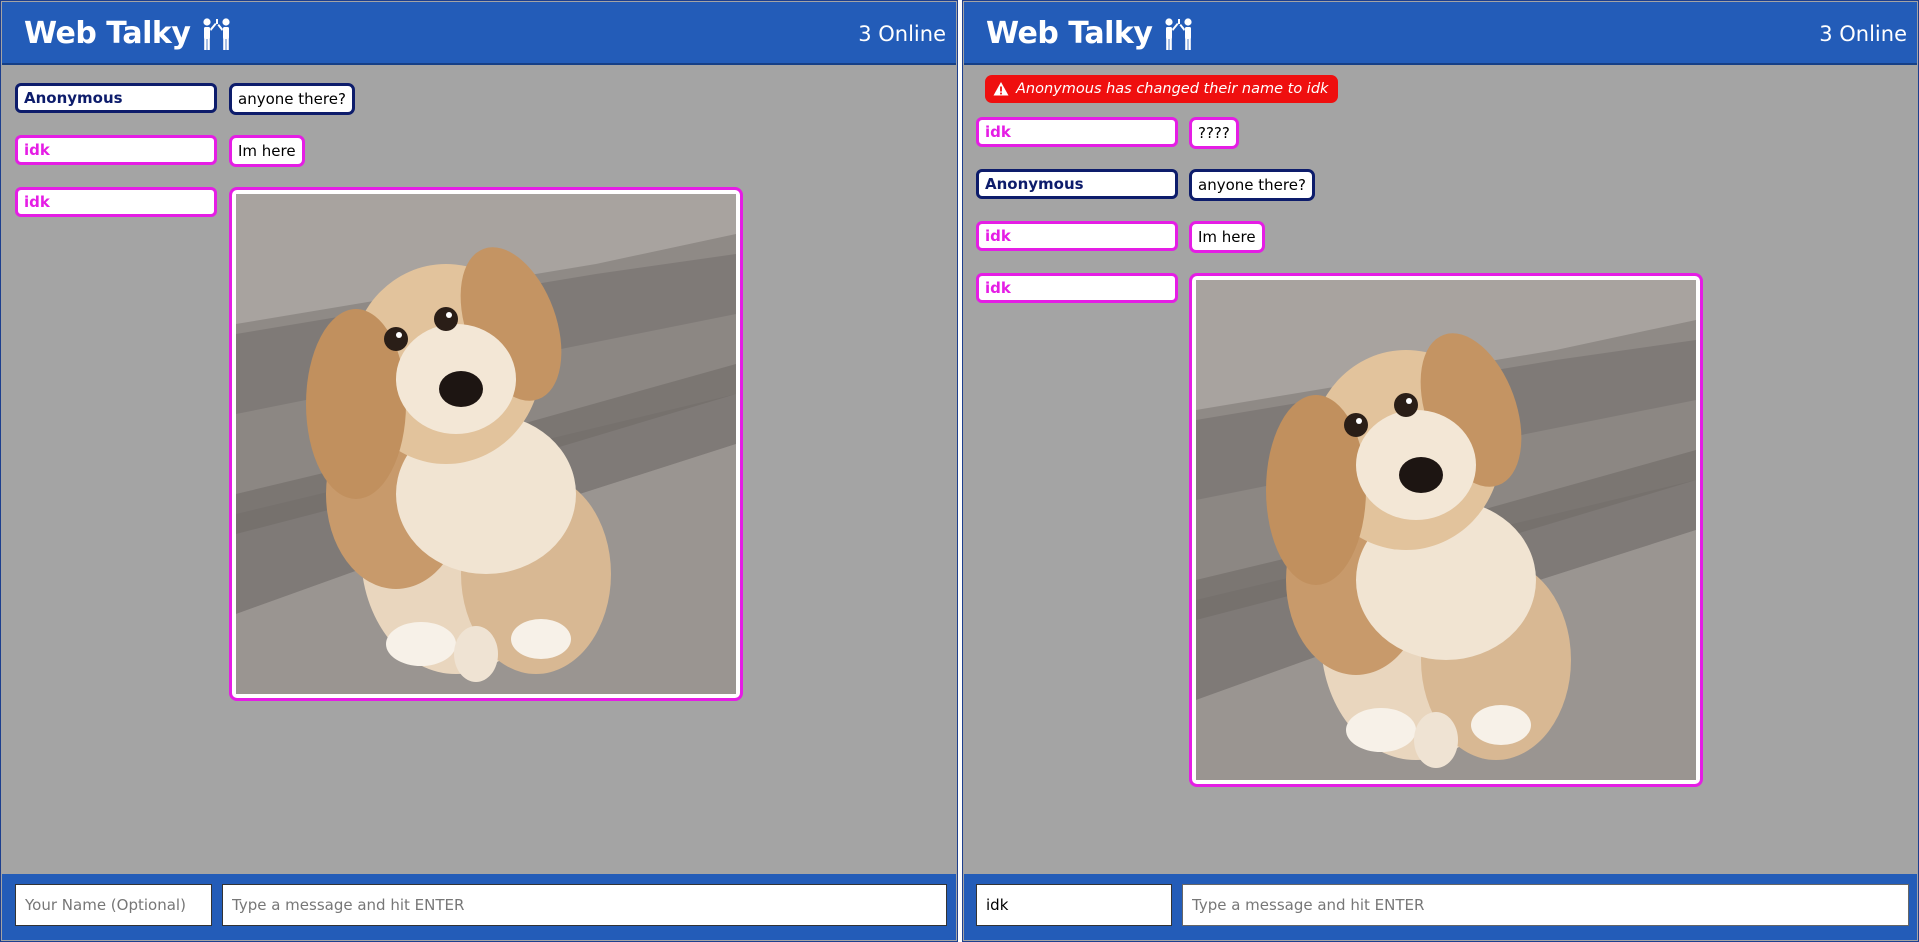  I want to click on name-change-notice: Anonymous has changed their name to idk, so click(1162, 89).